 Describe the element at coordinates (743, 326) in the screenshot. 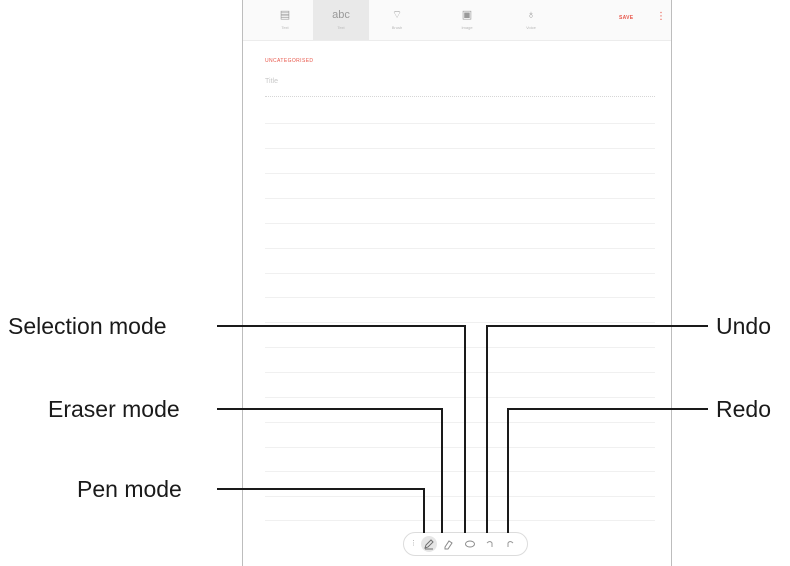

I see `undo-callout: Undo` at that location.